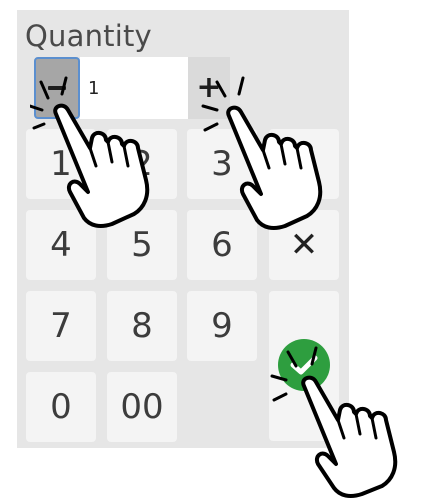  What do you see at coordinates (222, 326) in the screenshot?
I see `key-9: 9` at bounding box center [222, 326].